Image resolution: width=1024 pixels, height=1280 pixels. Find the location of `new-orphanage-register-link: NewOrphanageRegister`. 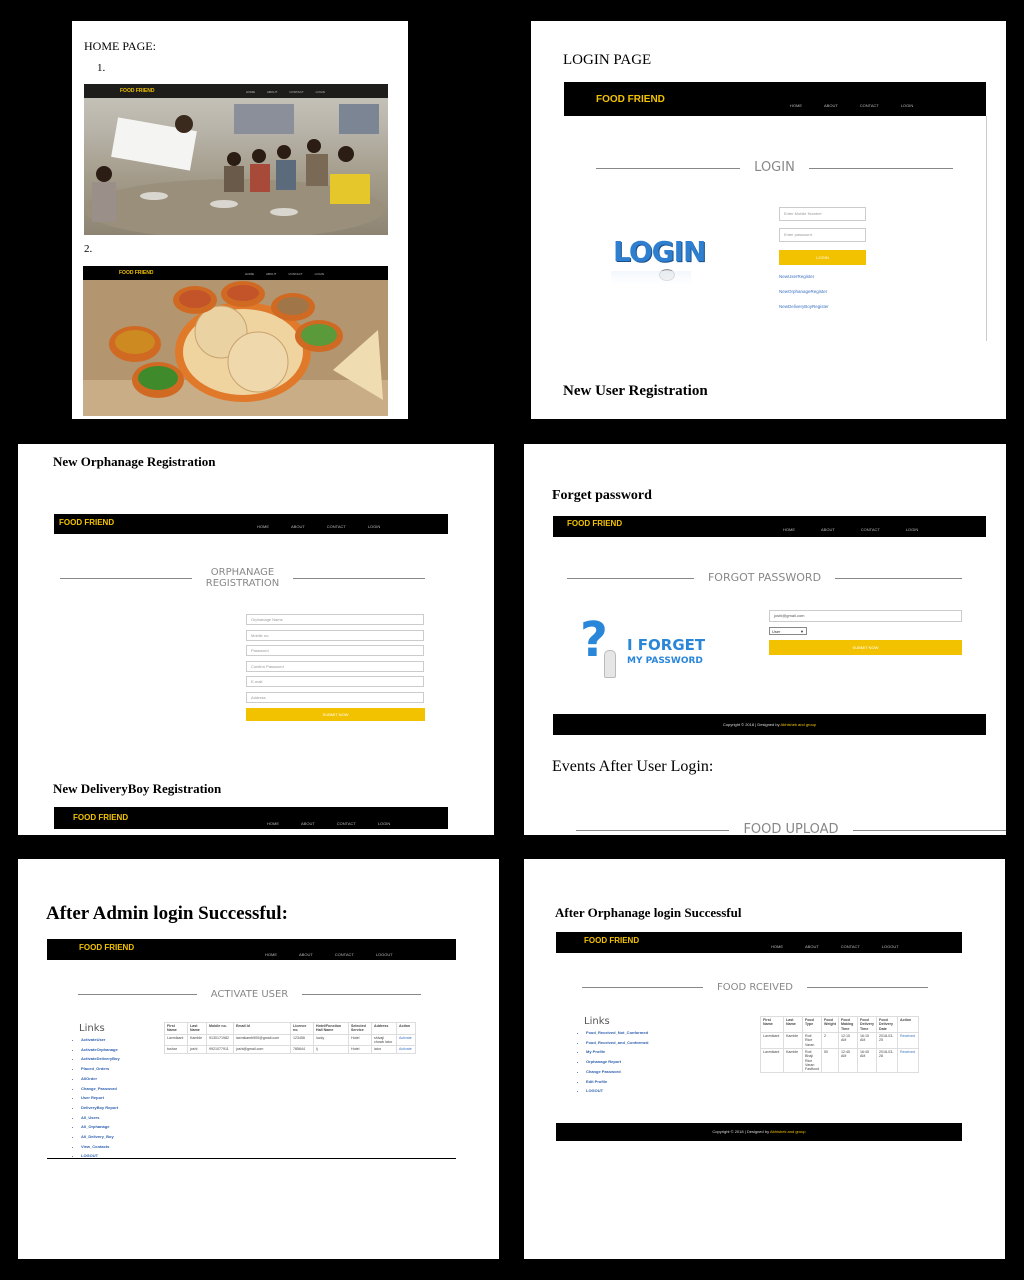

new-orphanage-register-link: NewOrphanageRegister is located at coordinates (803, 291).